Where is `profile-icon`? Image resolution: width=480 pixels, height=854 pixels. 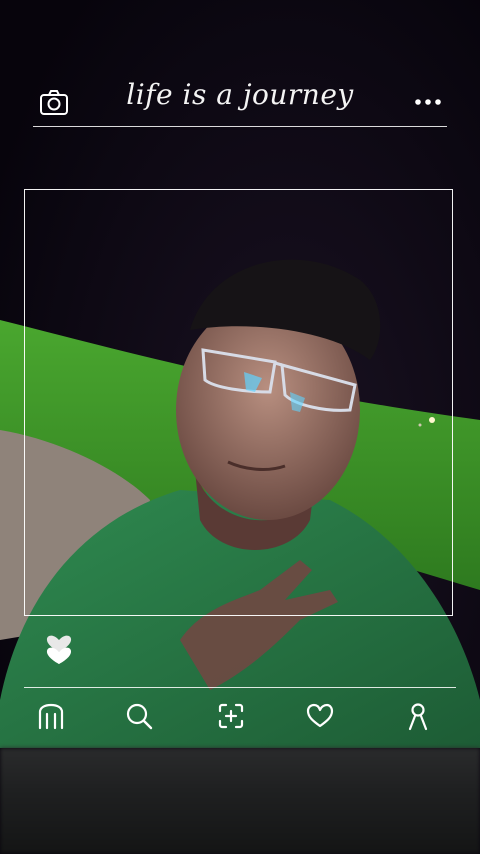
profile-icon is located at coordinates (418, 717).